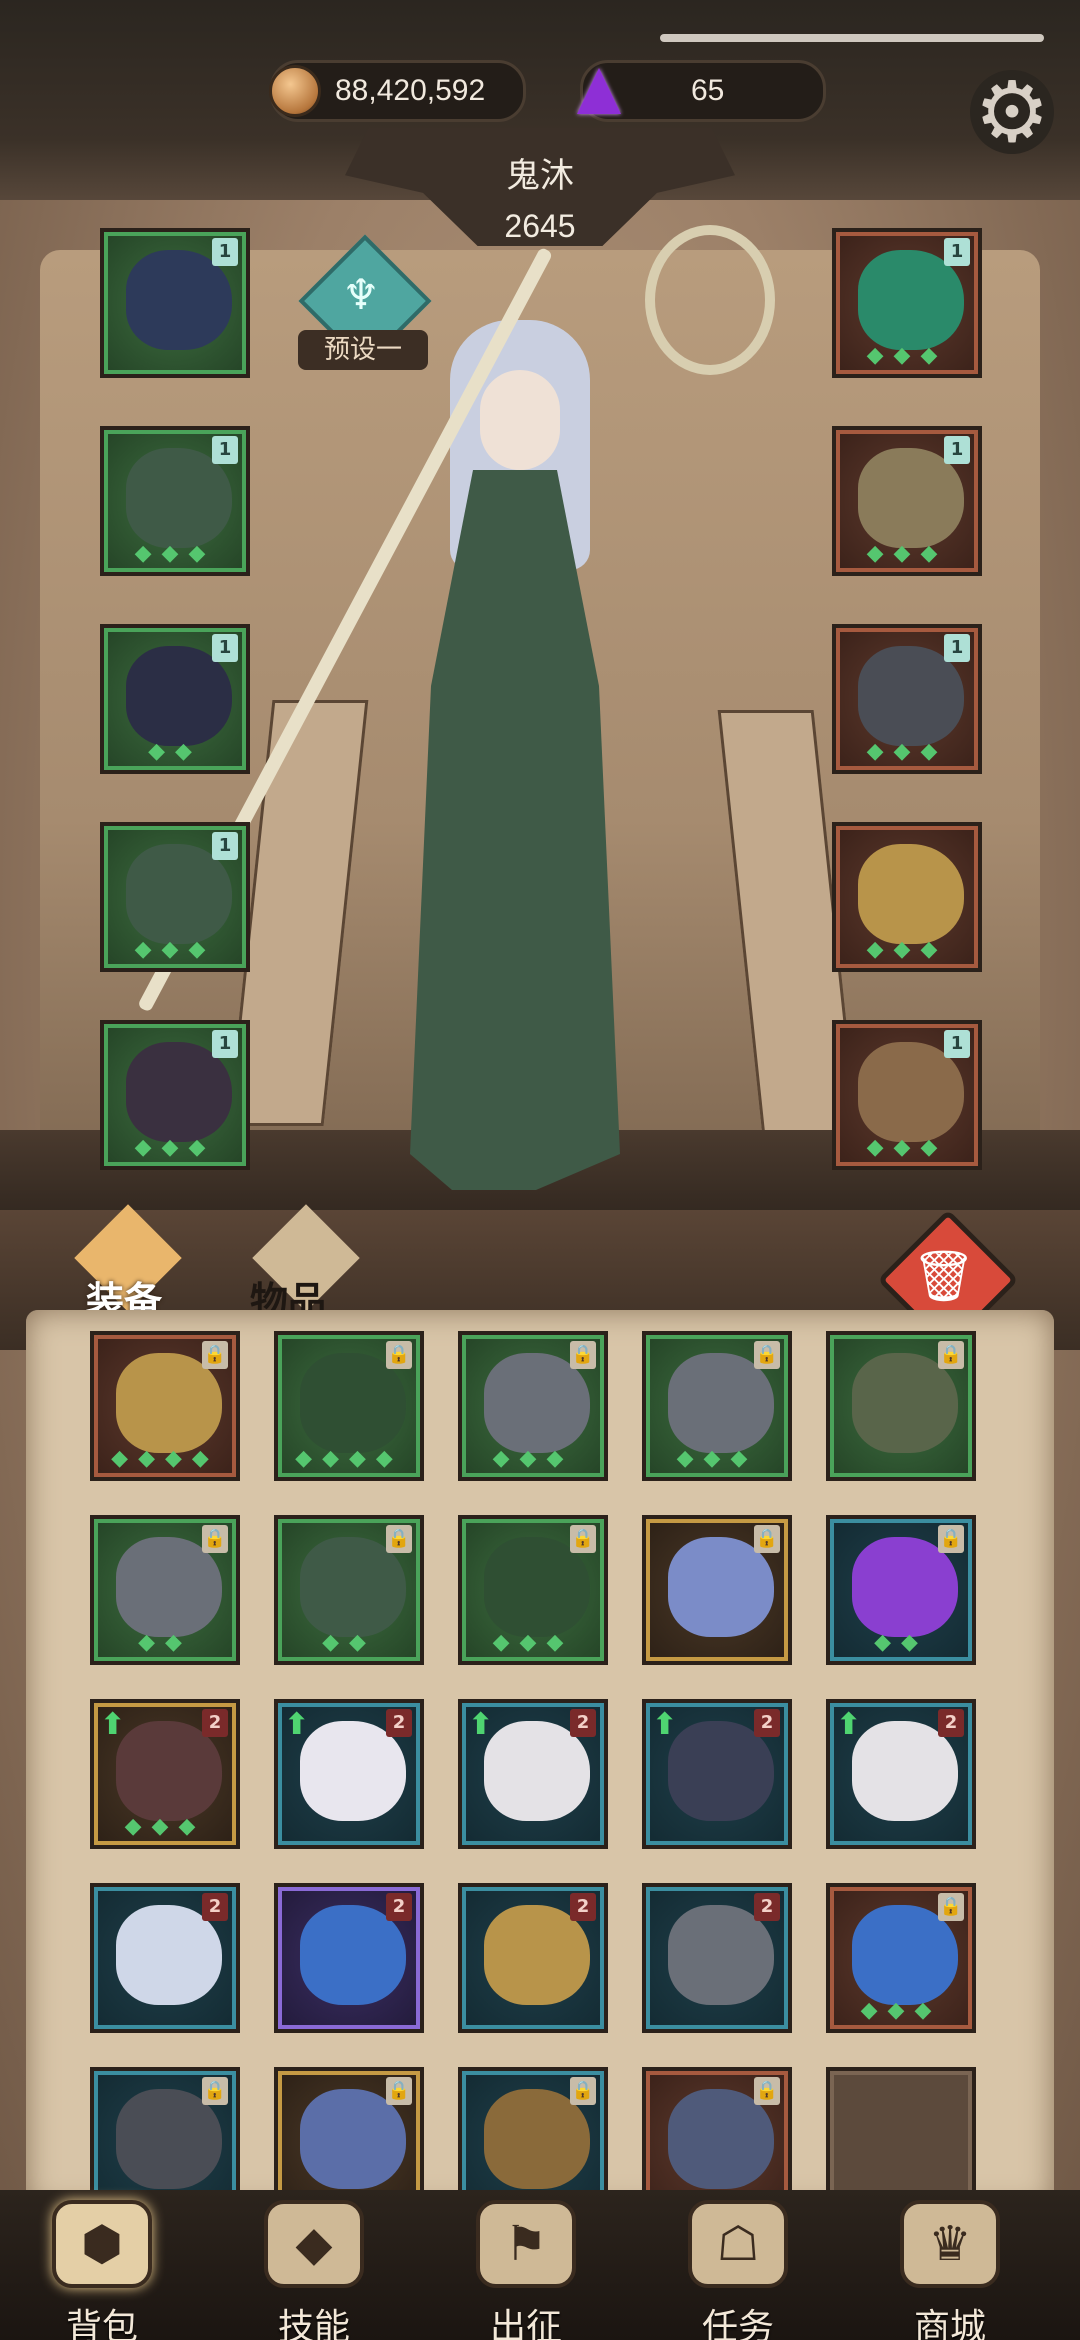 This screenshot has height=2340, width=1080. What do you see at coordinates (526, 2244) in the screenshot?
I see `expedition-icon: ⚑` at bounding box center [526, 2244].